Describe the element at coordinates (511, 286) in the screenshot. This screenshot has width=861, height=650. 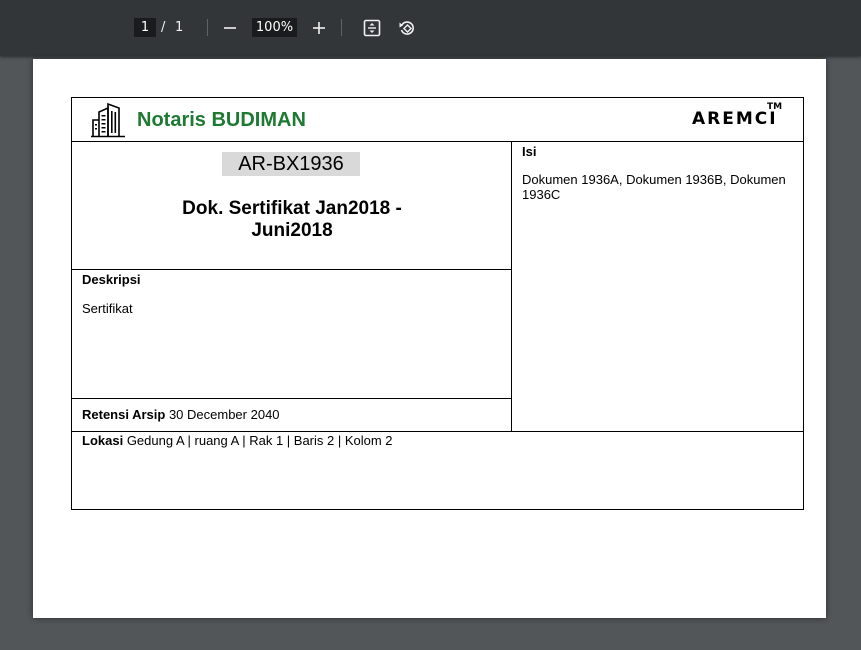
I see `column-divider` at that location.